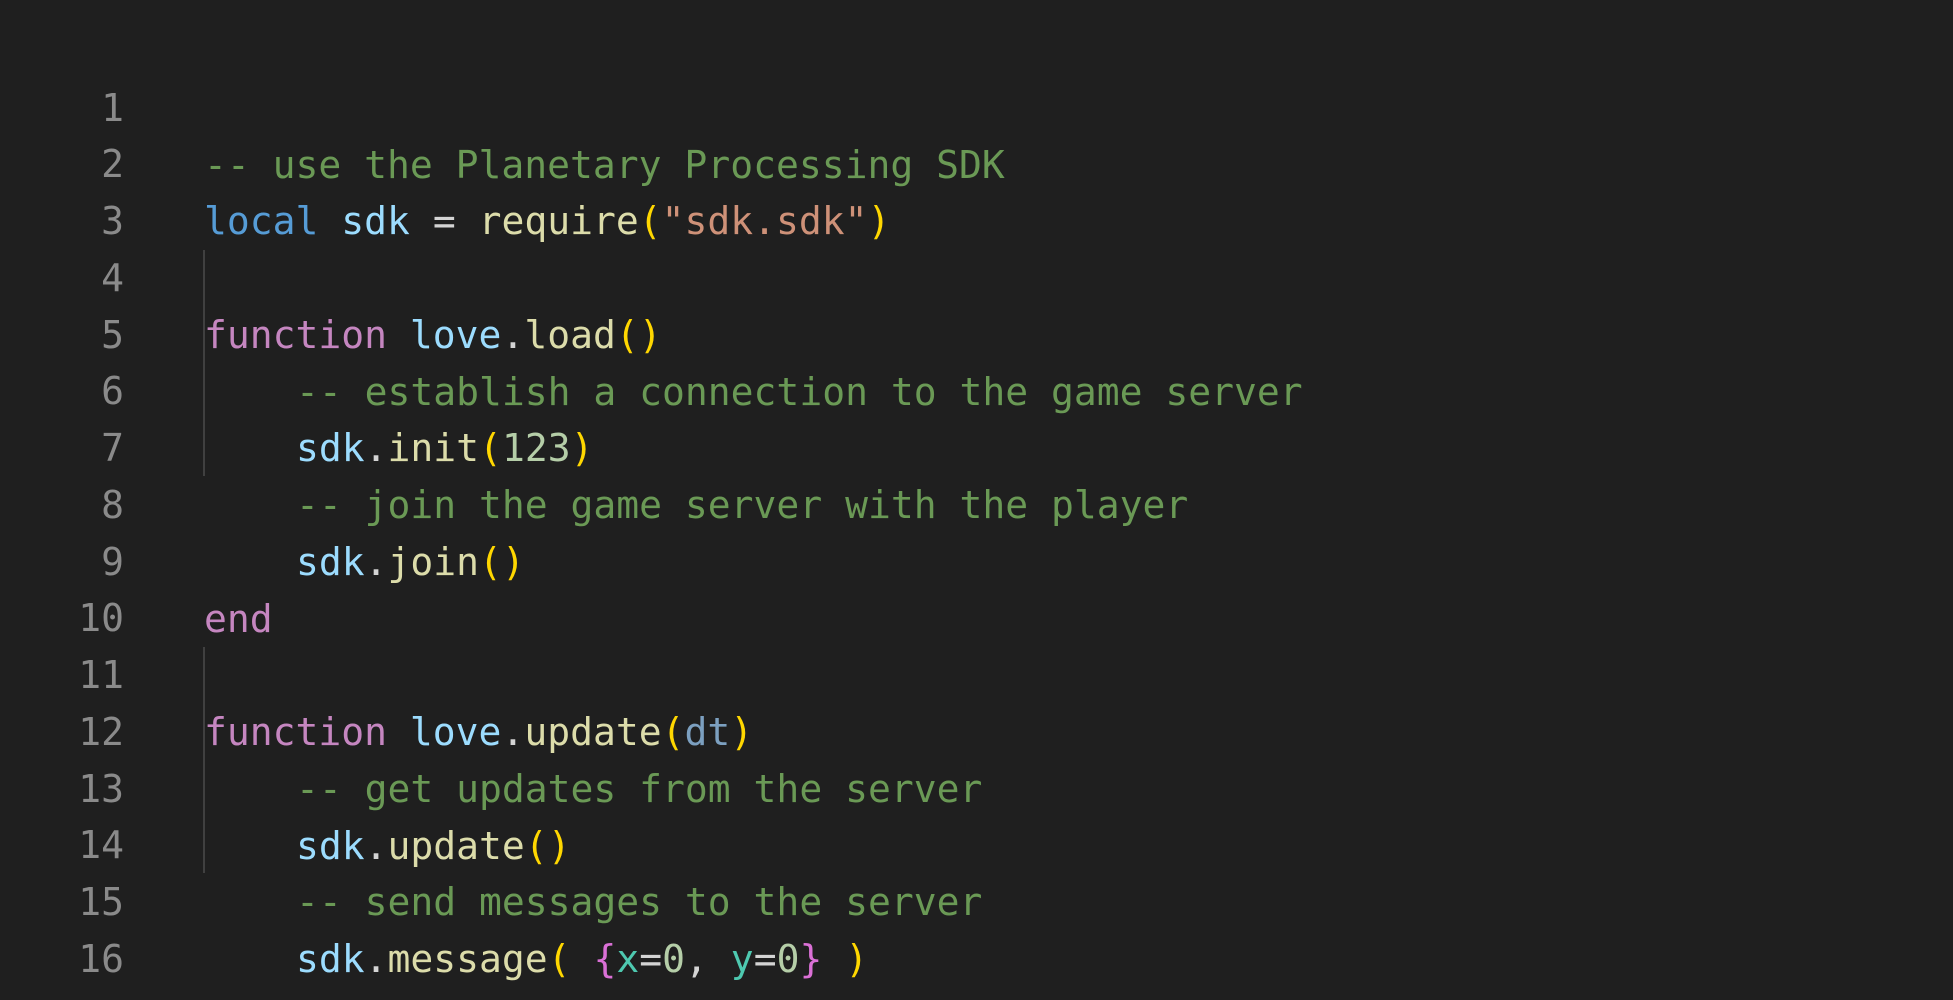  Describe the element at coordinates (62, 994) in the screenshot. I see `line-number: 17` at that location.